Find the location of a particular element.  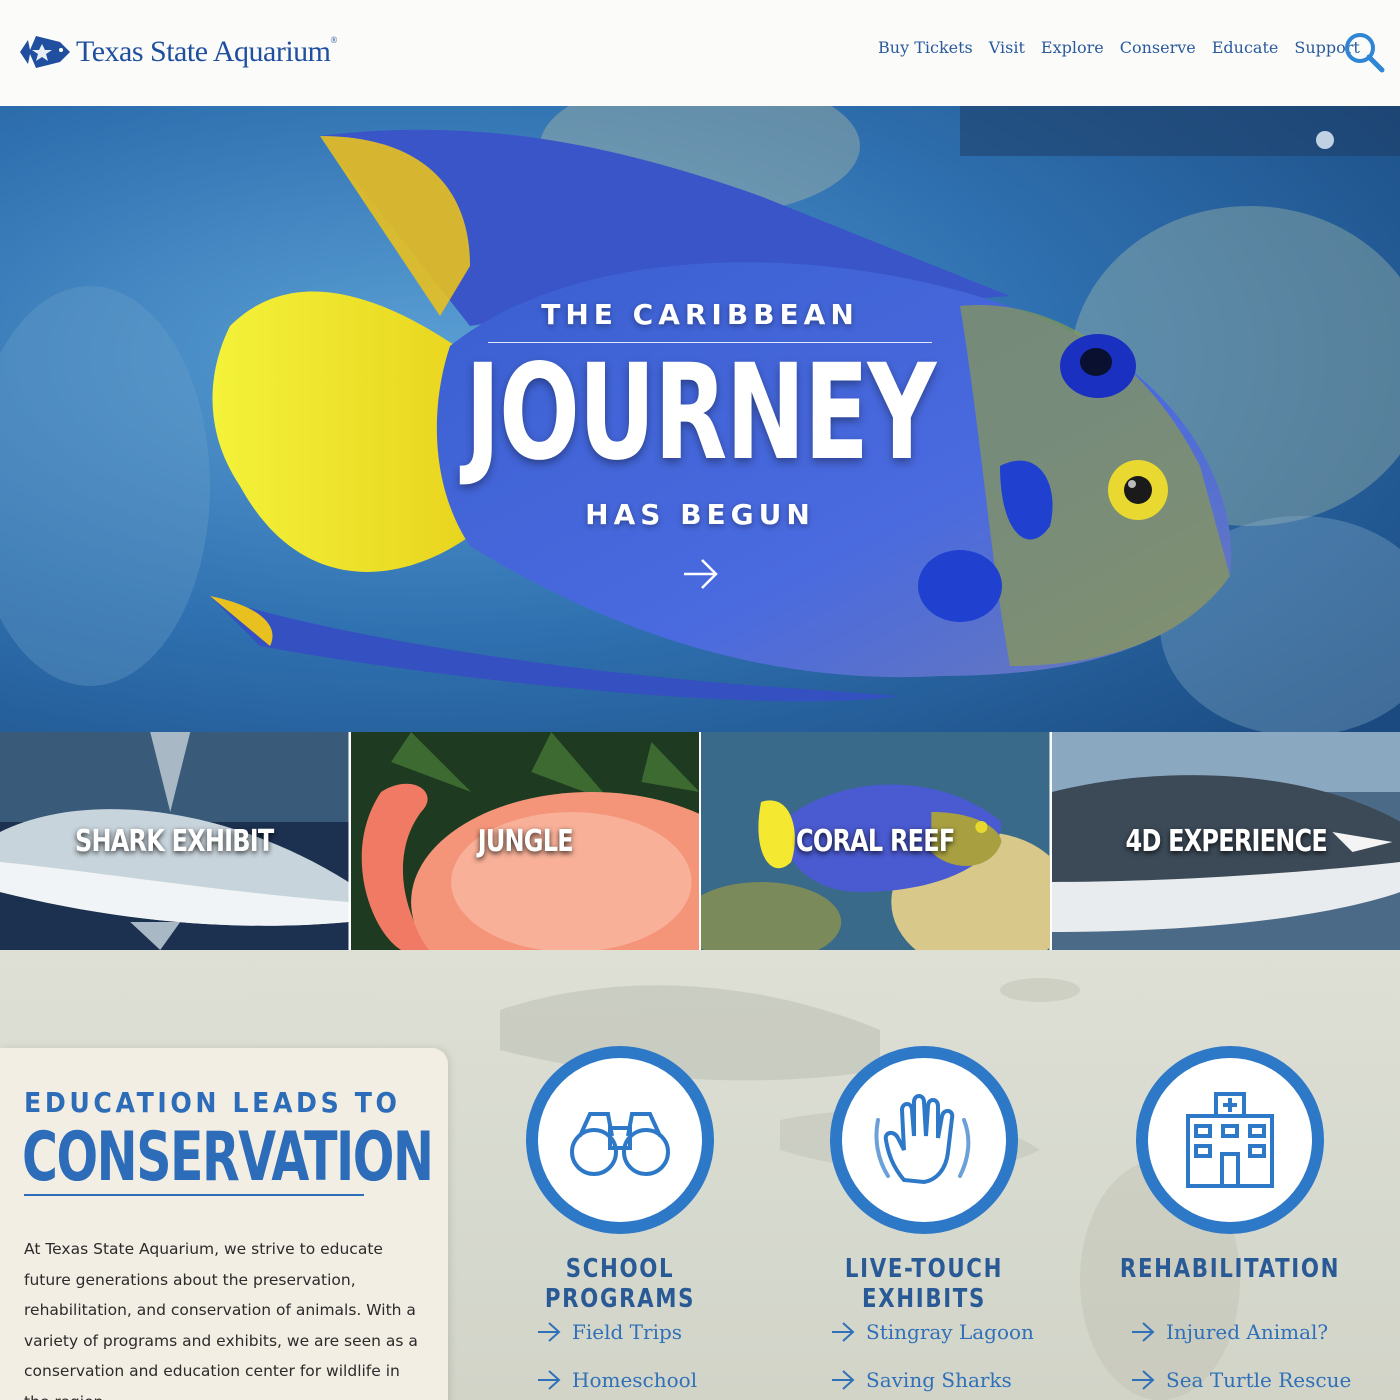

link-homeschool: Homeschool is located at coordinates (616, 1378).